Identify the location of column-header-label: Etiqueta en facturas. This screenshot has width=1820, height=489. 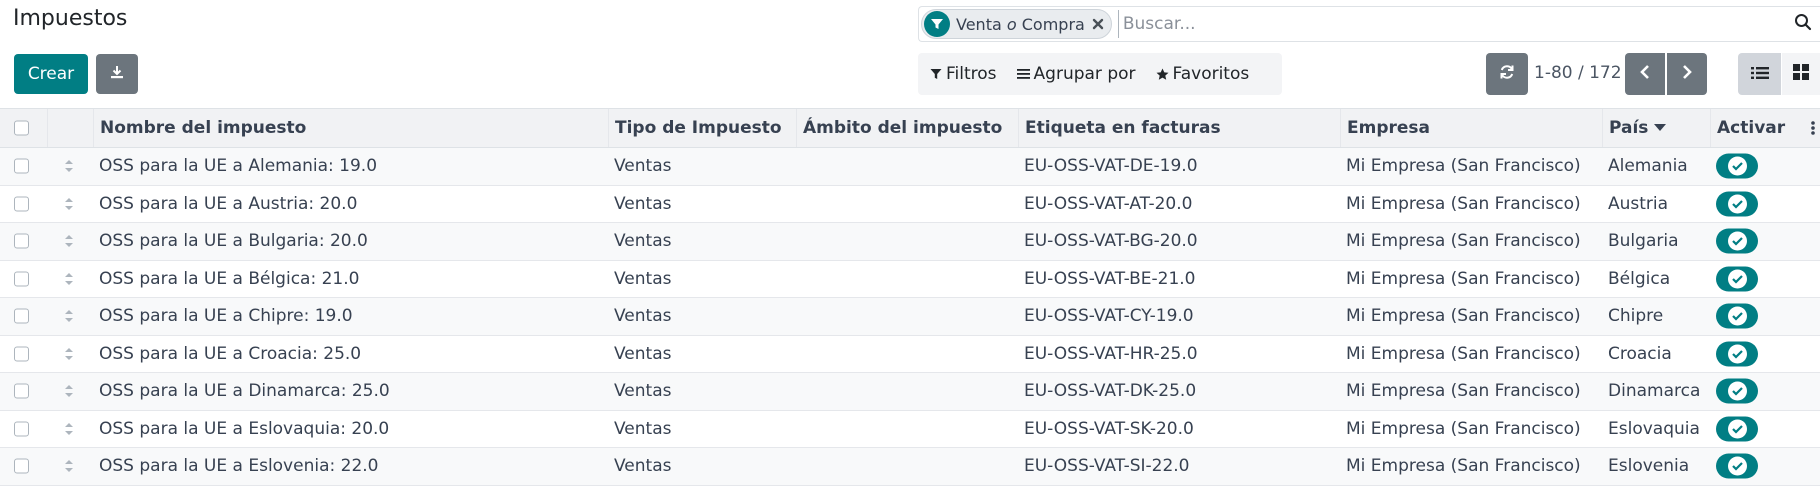
(1179, 128).